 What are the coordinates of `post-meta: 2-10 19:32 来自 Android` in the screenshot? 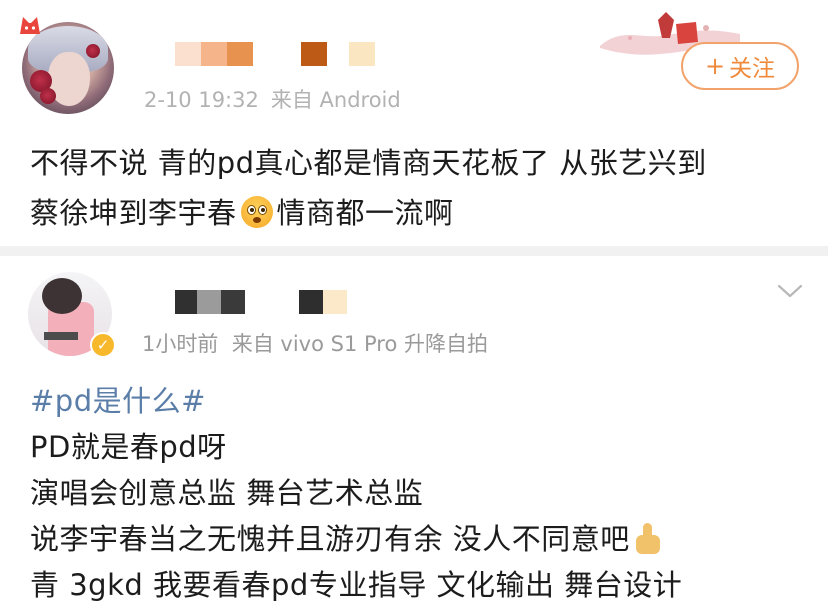 It's located at (272, 99).